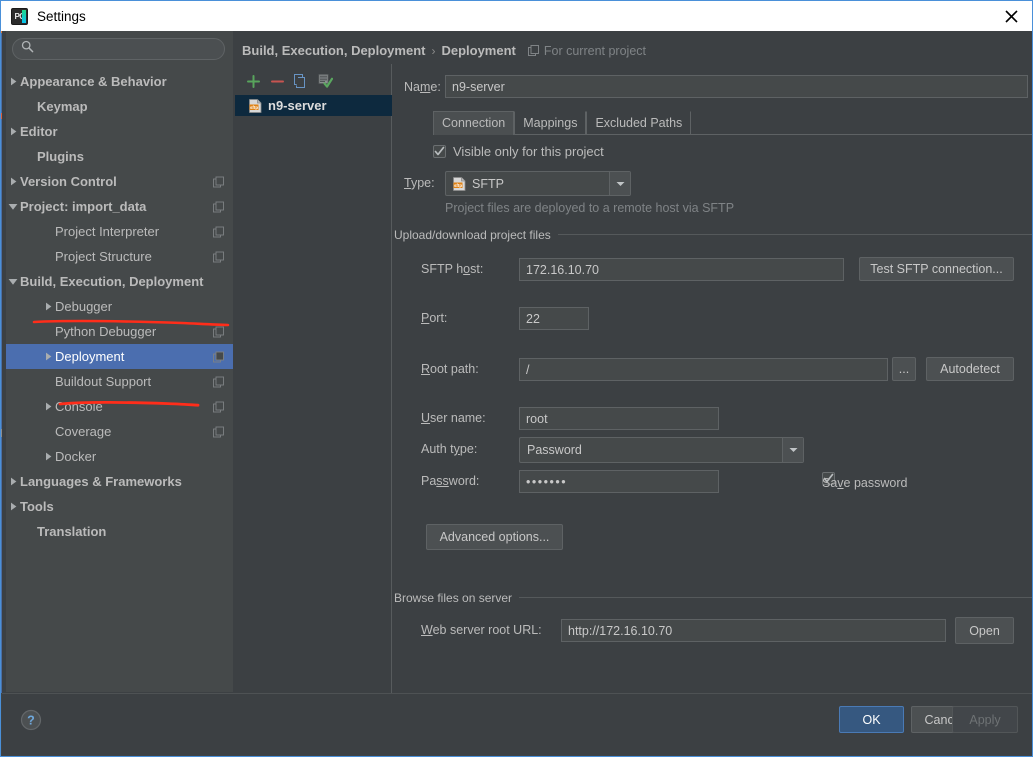 This screenshot has width=1033, height=757. What do you see at coordinates (538, 183) in the screenshot?
I see `type-select: sftp SFTP` at bounding box center [538, 183].